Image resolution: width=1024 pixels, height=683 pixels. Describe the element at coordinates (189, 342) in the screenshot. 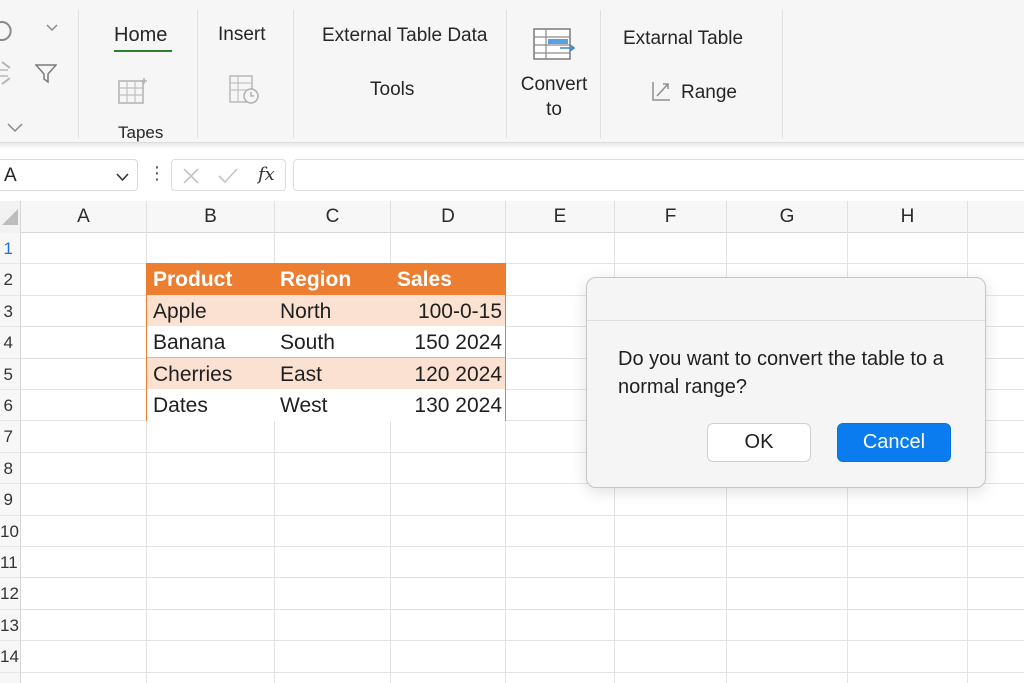

I see `table-cell: Banana` at that location.